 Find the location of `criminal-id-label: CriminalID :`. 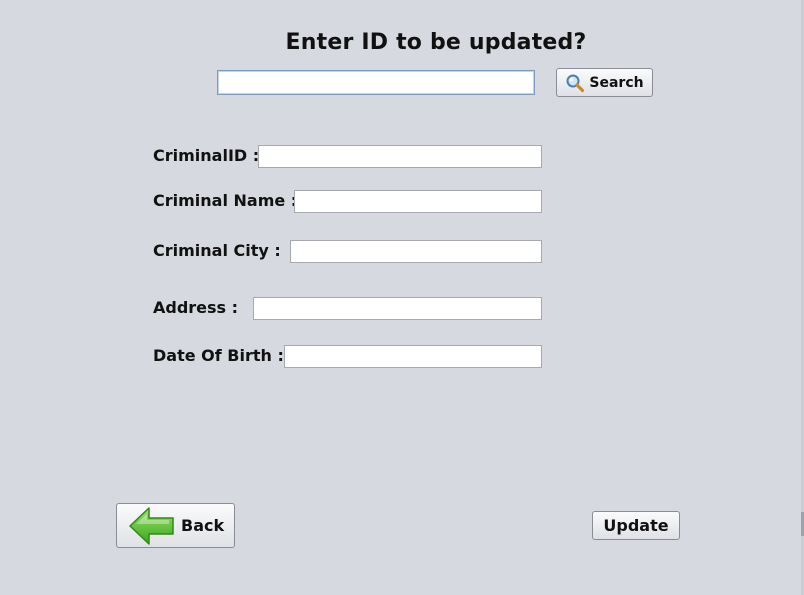

criminal-id-label: CriminalID : is located at coordinates (206, 155).